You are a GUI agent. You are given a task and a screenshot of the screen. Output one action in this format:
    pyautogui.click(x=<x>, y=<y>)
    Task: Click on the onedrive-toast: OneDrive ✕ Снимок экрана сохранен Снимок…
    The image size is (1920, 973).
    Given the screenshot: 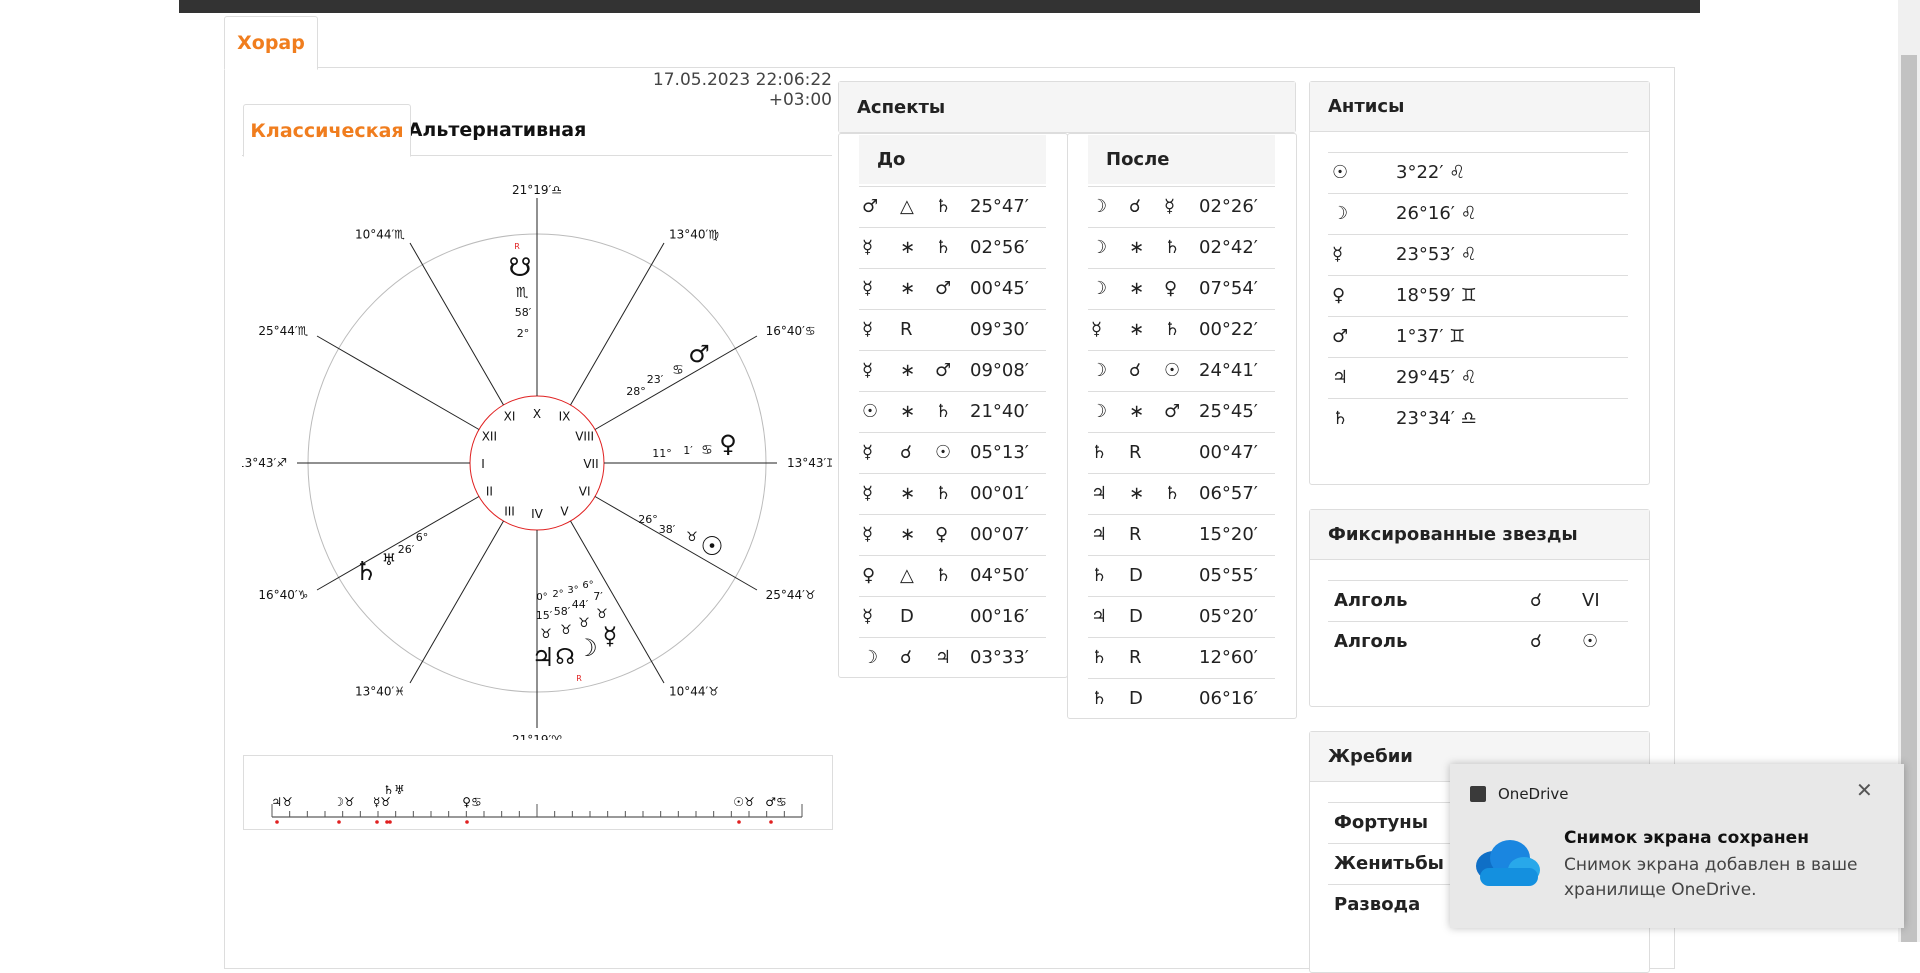 What is the action you would take?
    pyautogui.click(x=1677, y=846)
    